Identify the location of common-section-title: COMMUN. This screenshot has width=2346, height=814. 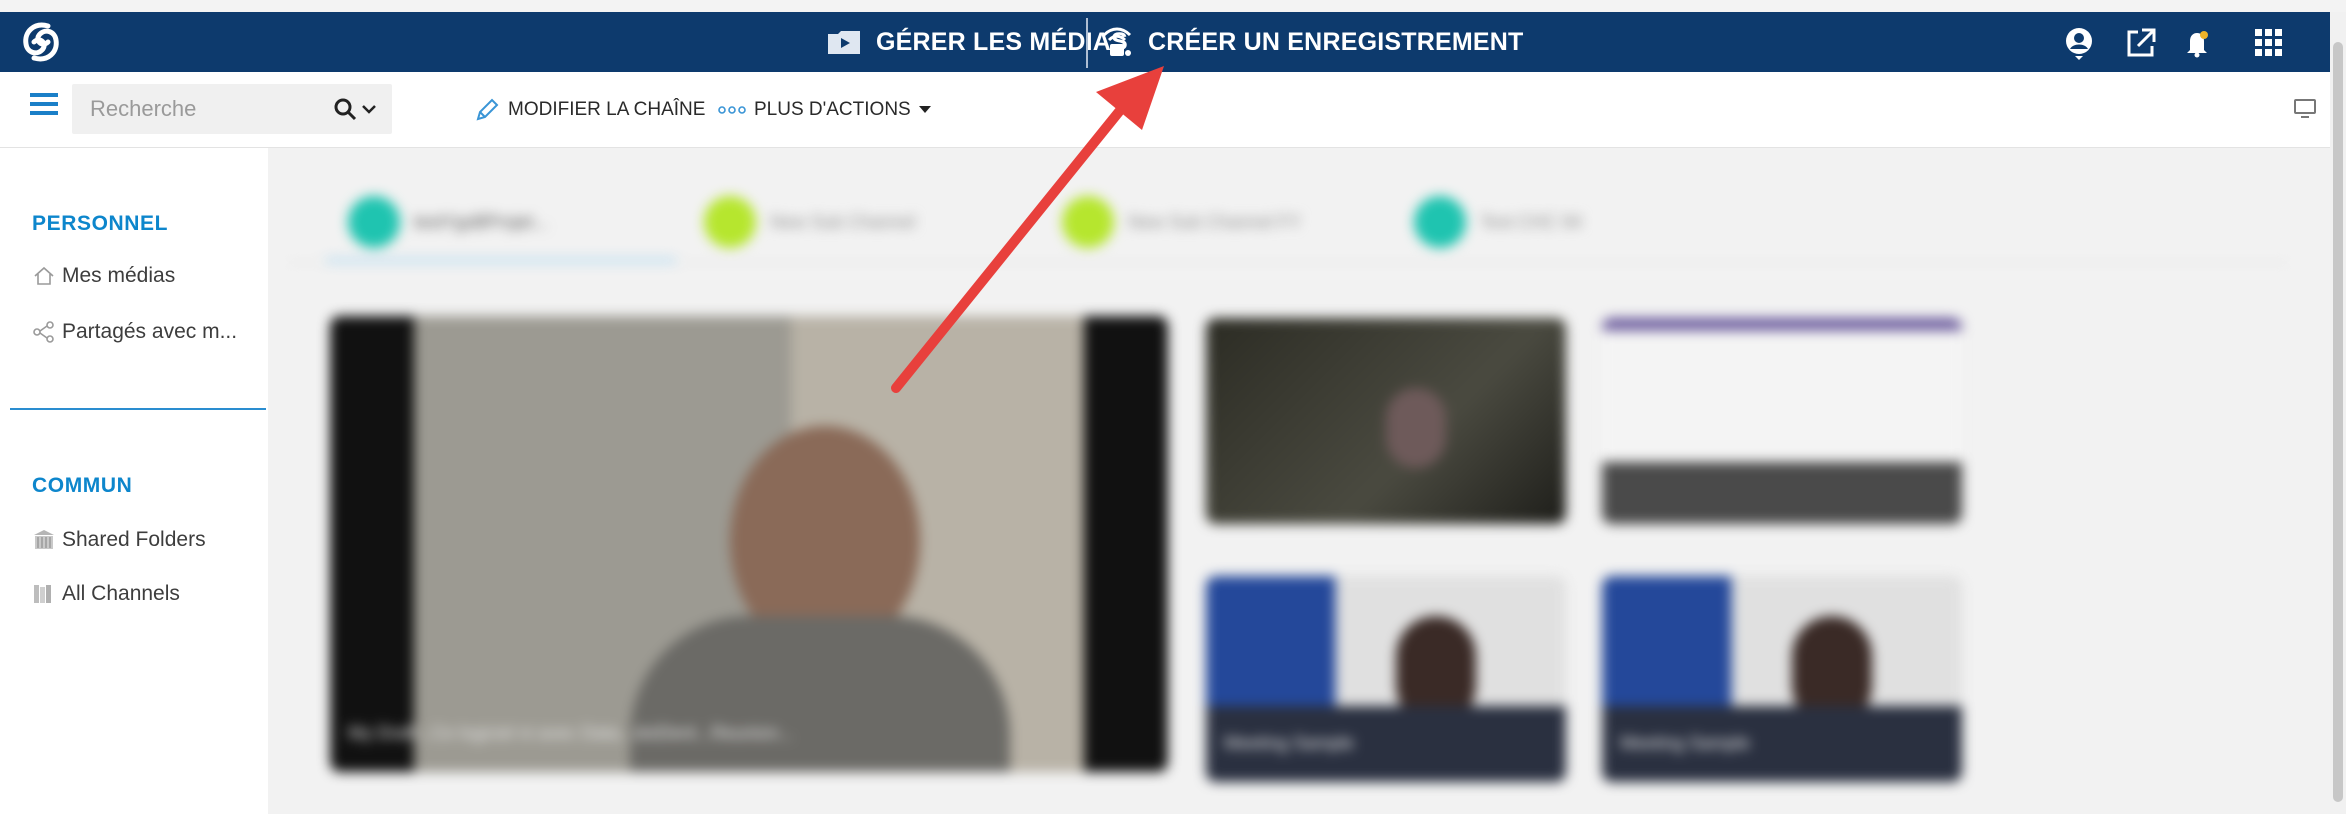
(82, 485).